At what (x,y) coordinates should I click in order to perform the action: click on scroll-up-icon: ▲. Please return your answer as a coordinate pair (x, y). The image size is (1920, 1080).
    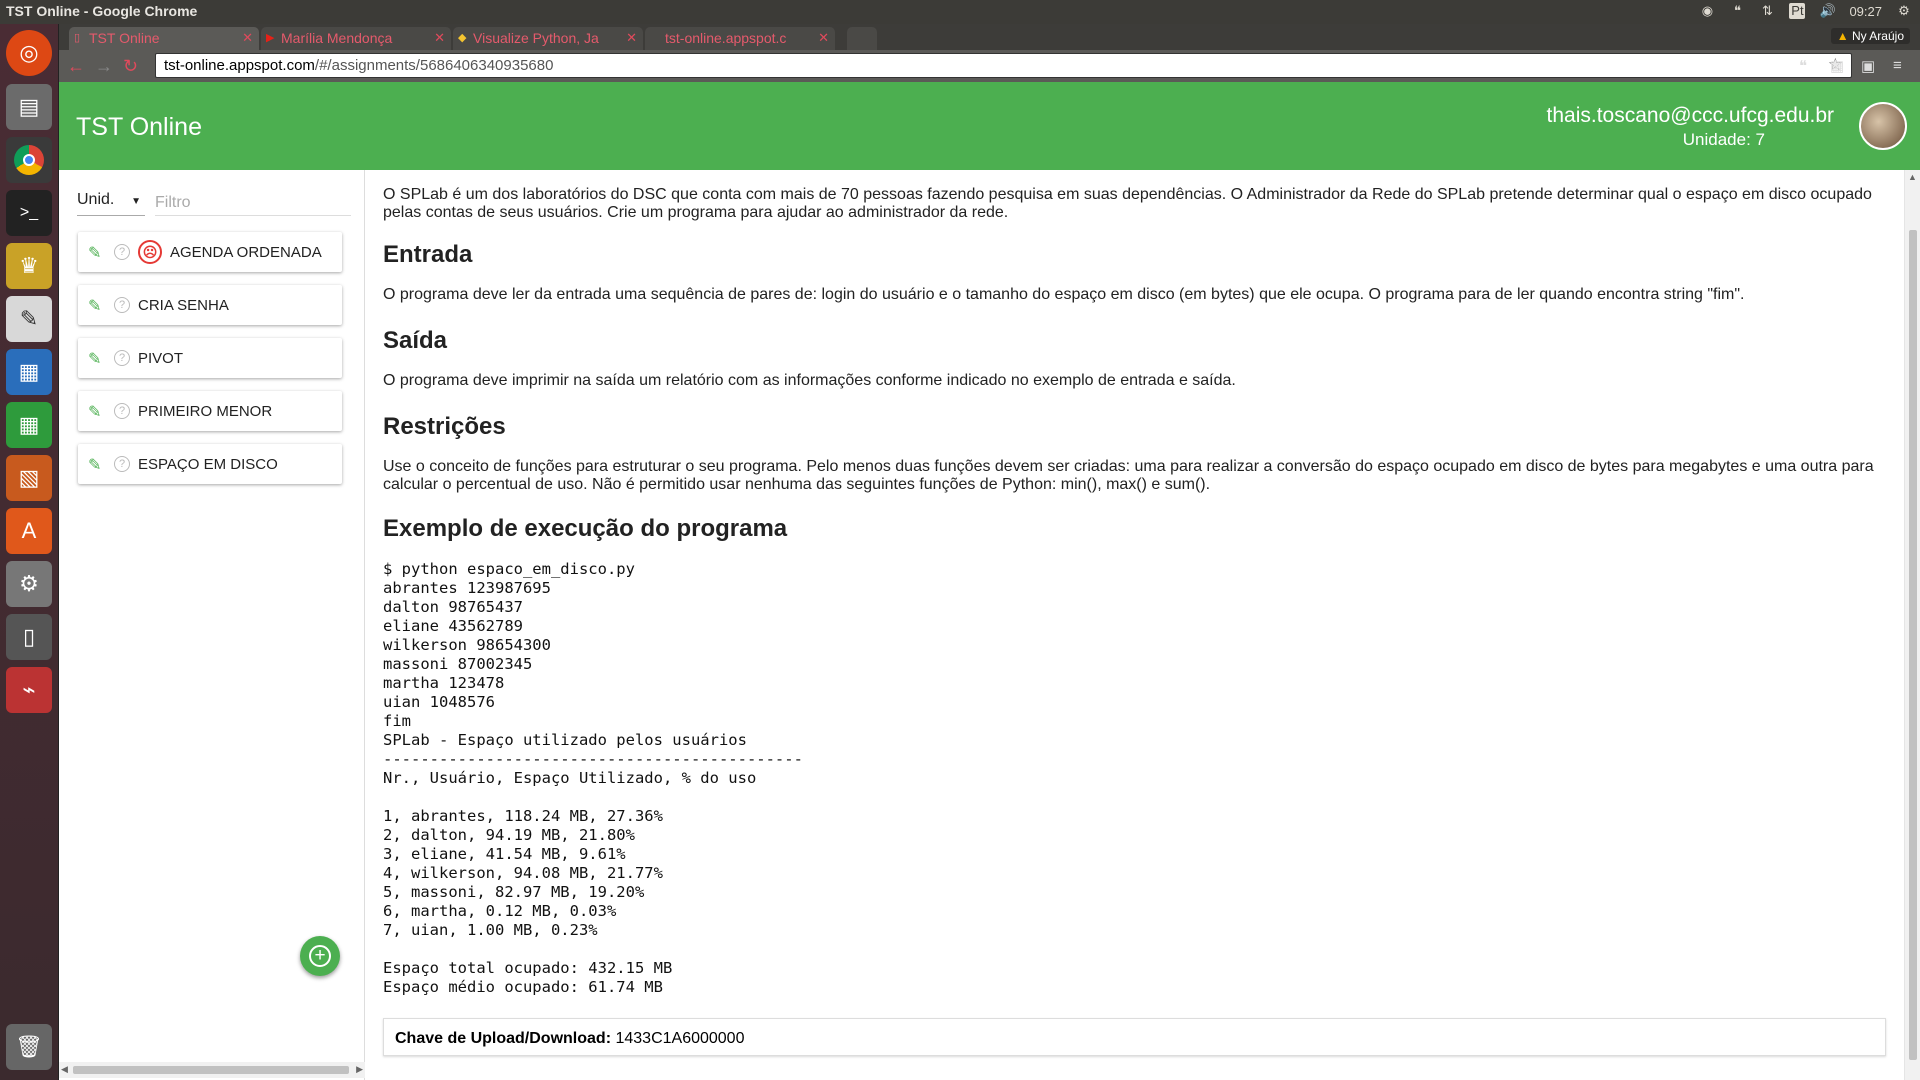
    Looking at the image, I should click on (1912, 177).